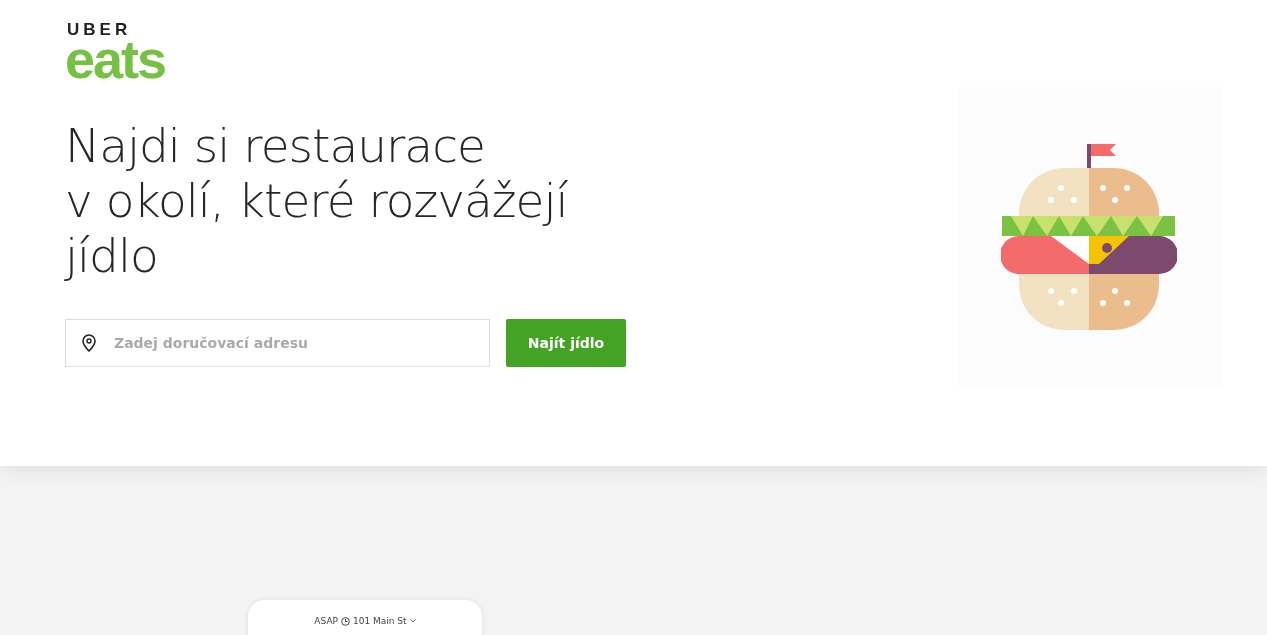 This screenshot has height=635, width=1267. What do you see at coordinates (345, 621) in the screenshot?
I see `clock-icon` at bounding box center [345, 621].